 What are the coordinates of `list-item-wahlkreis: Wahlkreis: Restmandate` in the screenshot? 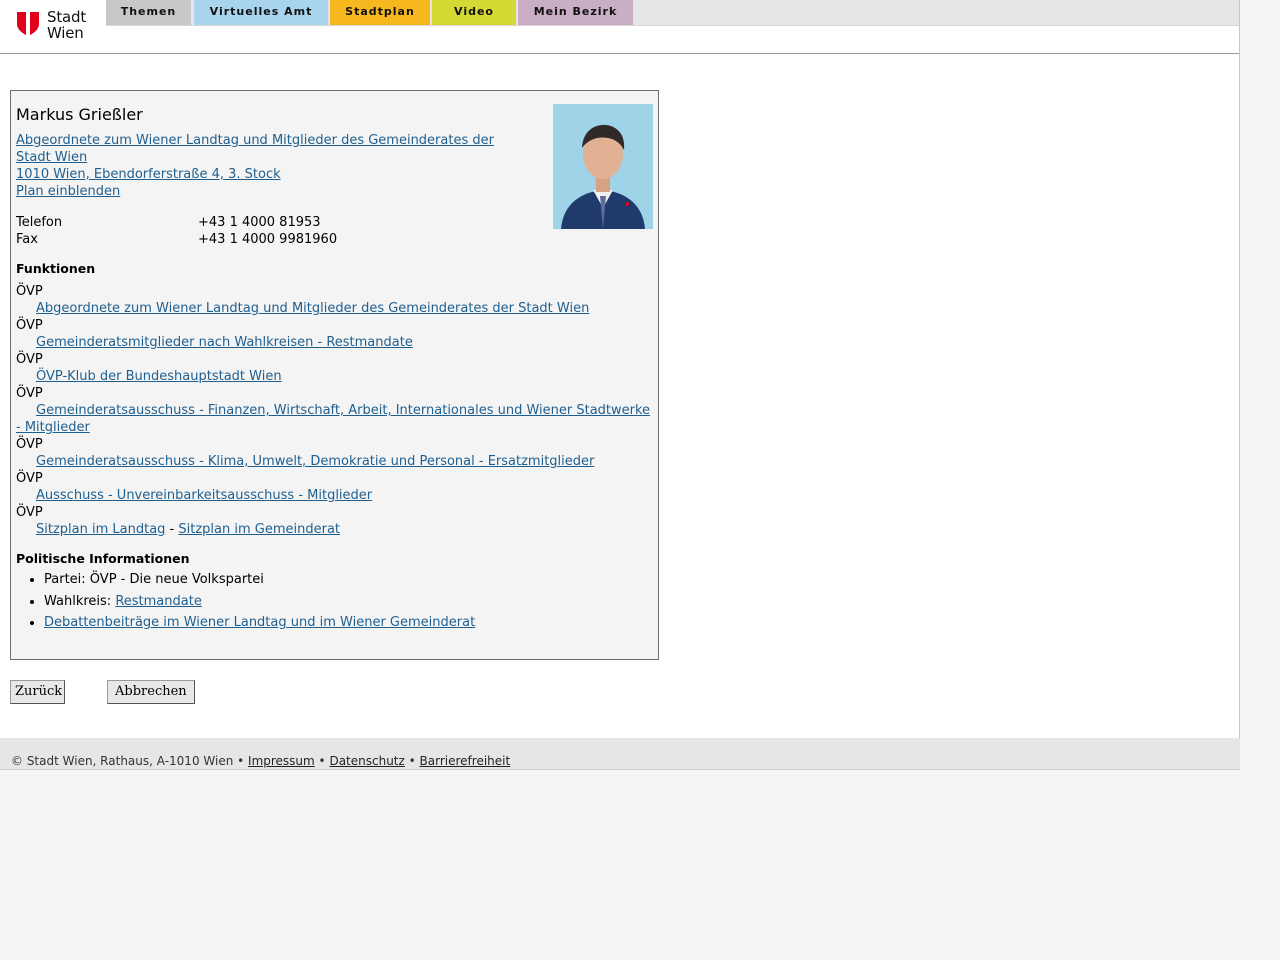 It's located at (330, 602).